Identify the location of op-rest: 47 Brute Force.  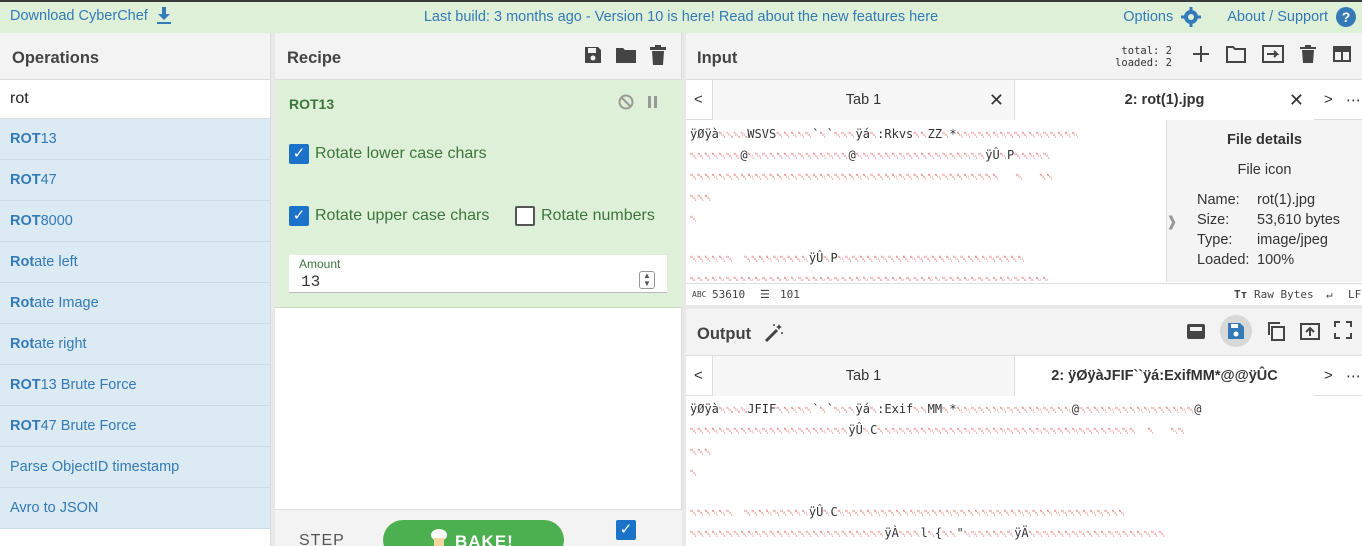
(88, 426).